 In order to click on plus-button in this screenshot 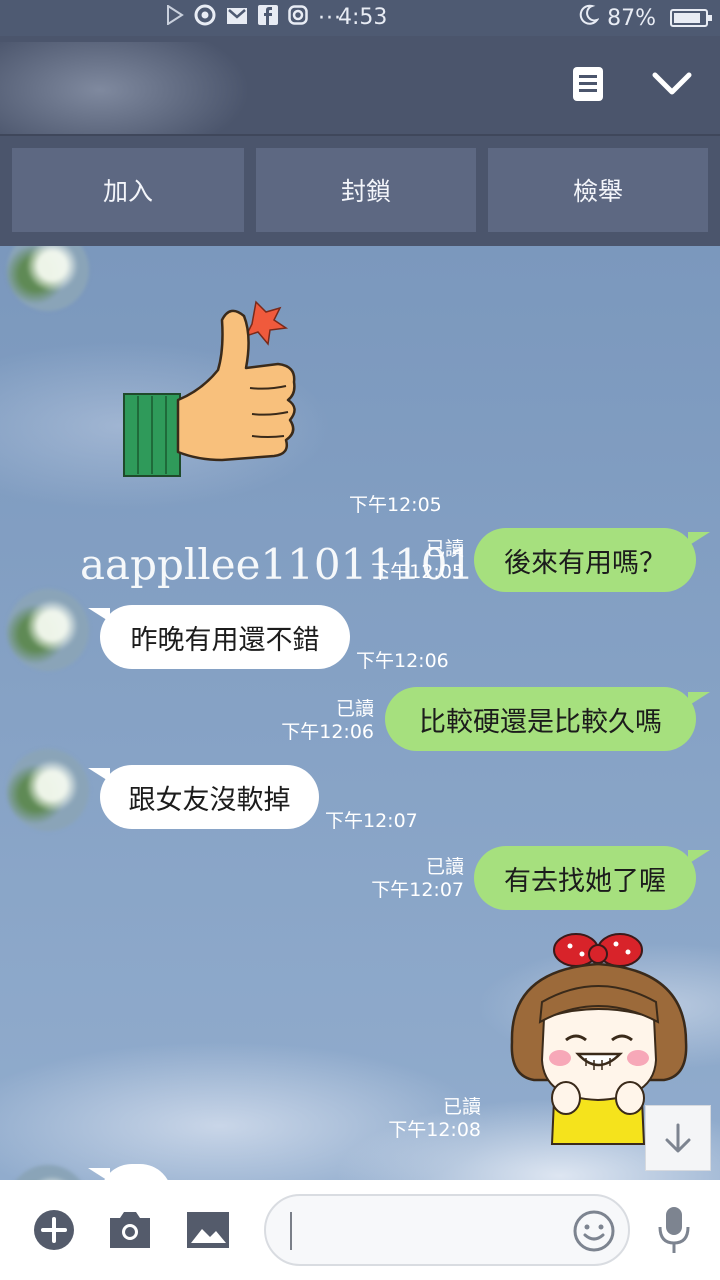, I will do `click(54, 1230)`.